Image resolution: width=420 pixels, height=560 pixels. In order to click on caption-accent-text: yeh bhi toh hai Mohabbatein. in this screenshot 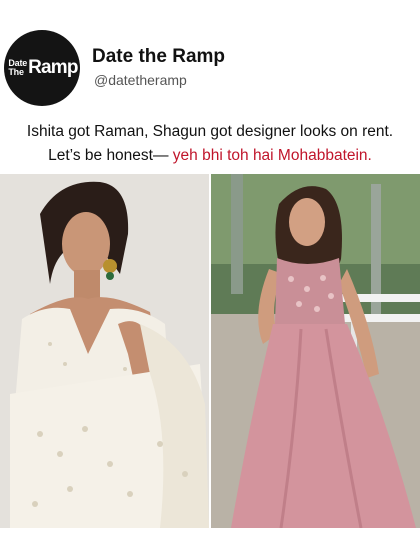, I will do `click(272, 155)`.